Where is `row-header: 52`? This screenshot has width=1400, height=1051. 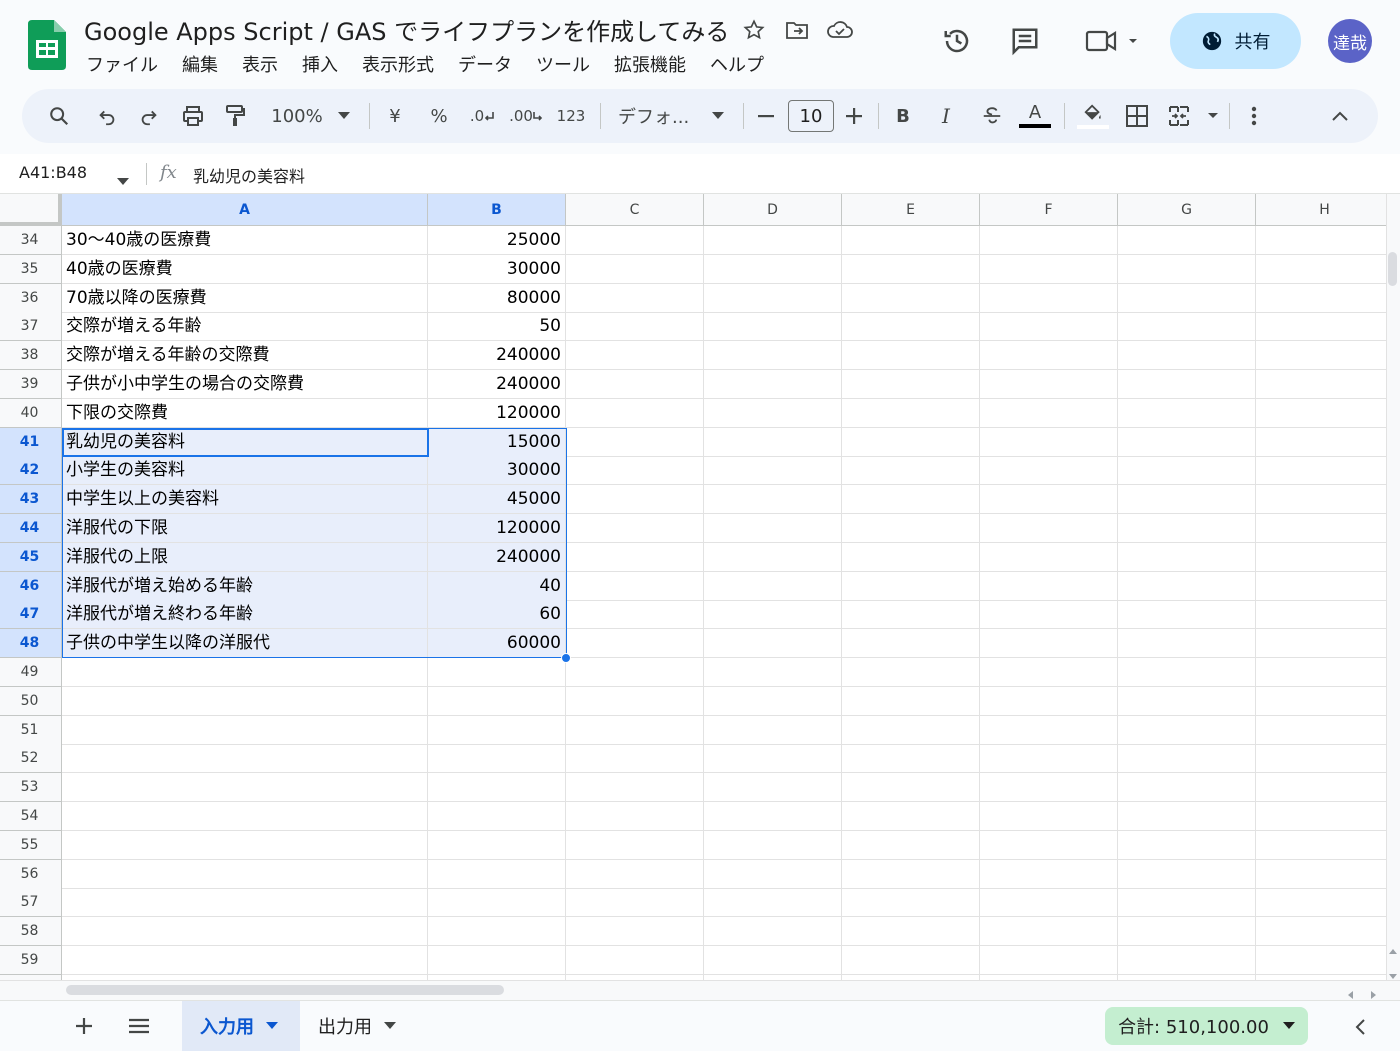
row-header: 52 is located at coordinates (31, 759).